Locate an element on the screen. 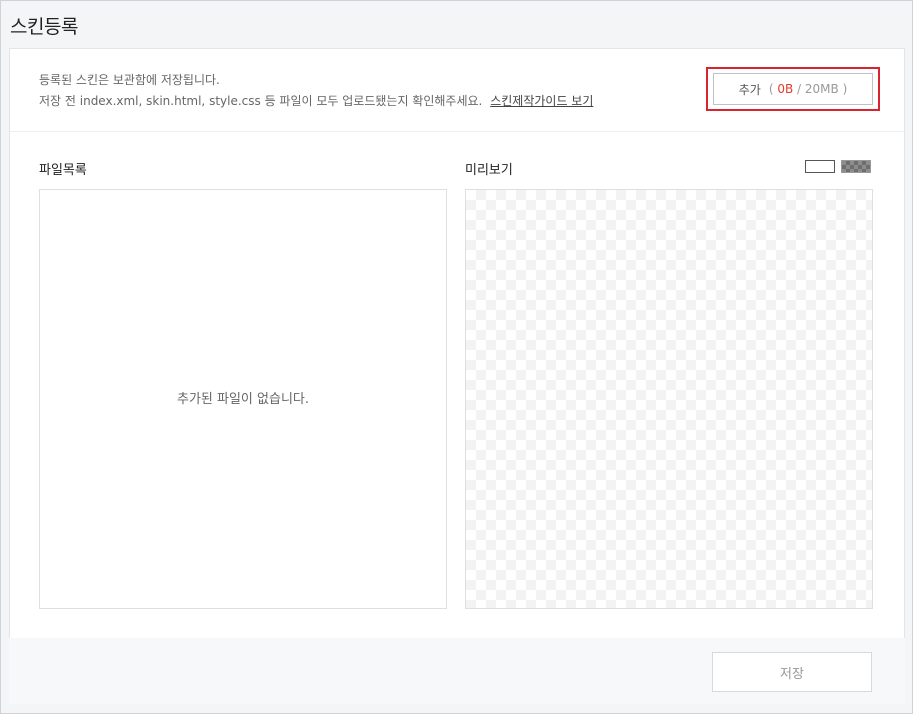 The height and width of the screenshot is (714, 913). file-list-label: 파일목록 is located at coordinates (63, 170).